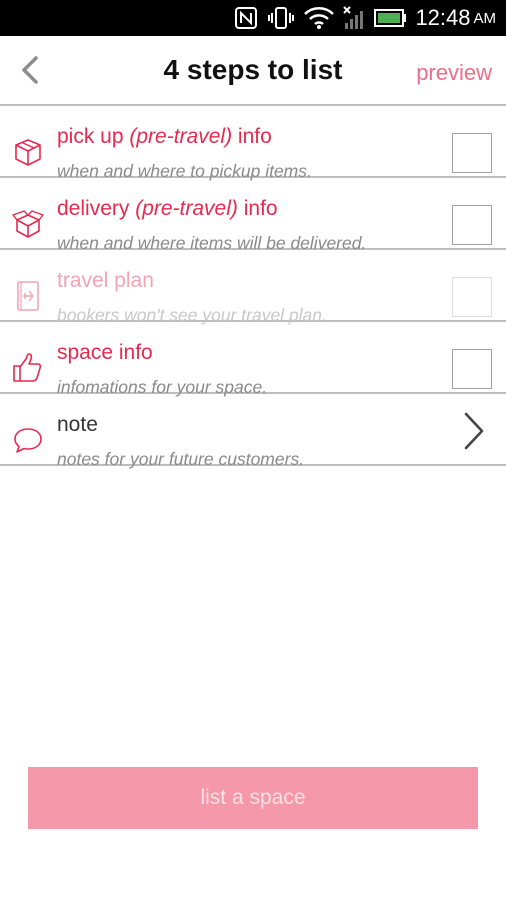  What do you see at coordinates (485, 18) in the screenshot?
I see `clock-ampm: AM` at bounding box center [485, 18].